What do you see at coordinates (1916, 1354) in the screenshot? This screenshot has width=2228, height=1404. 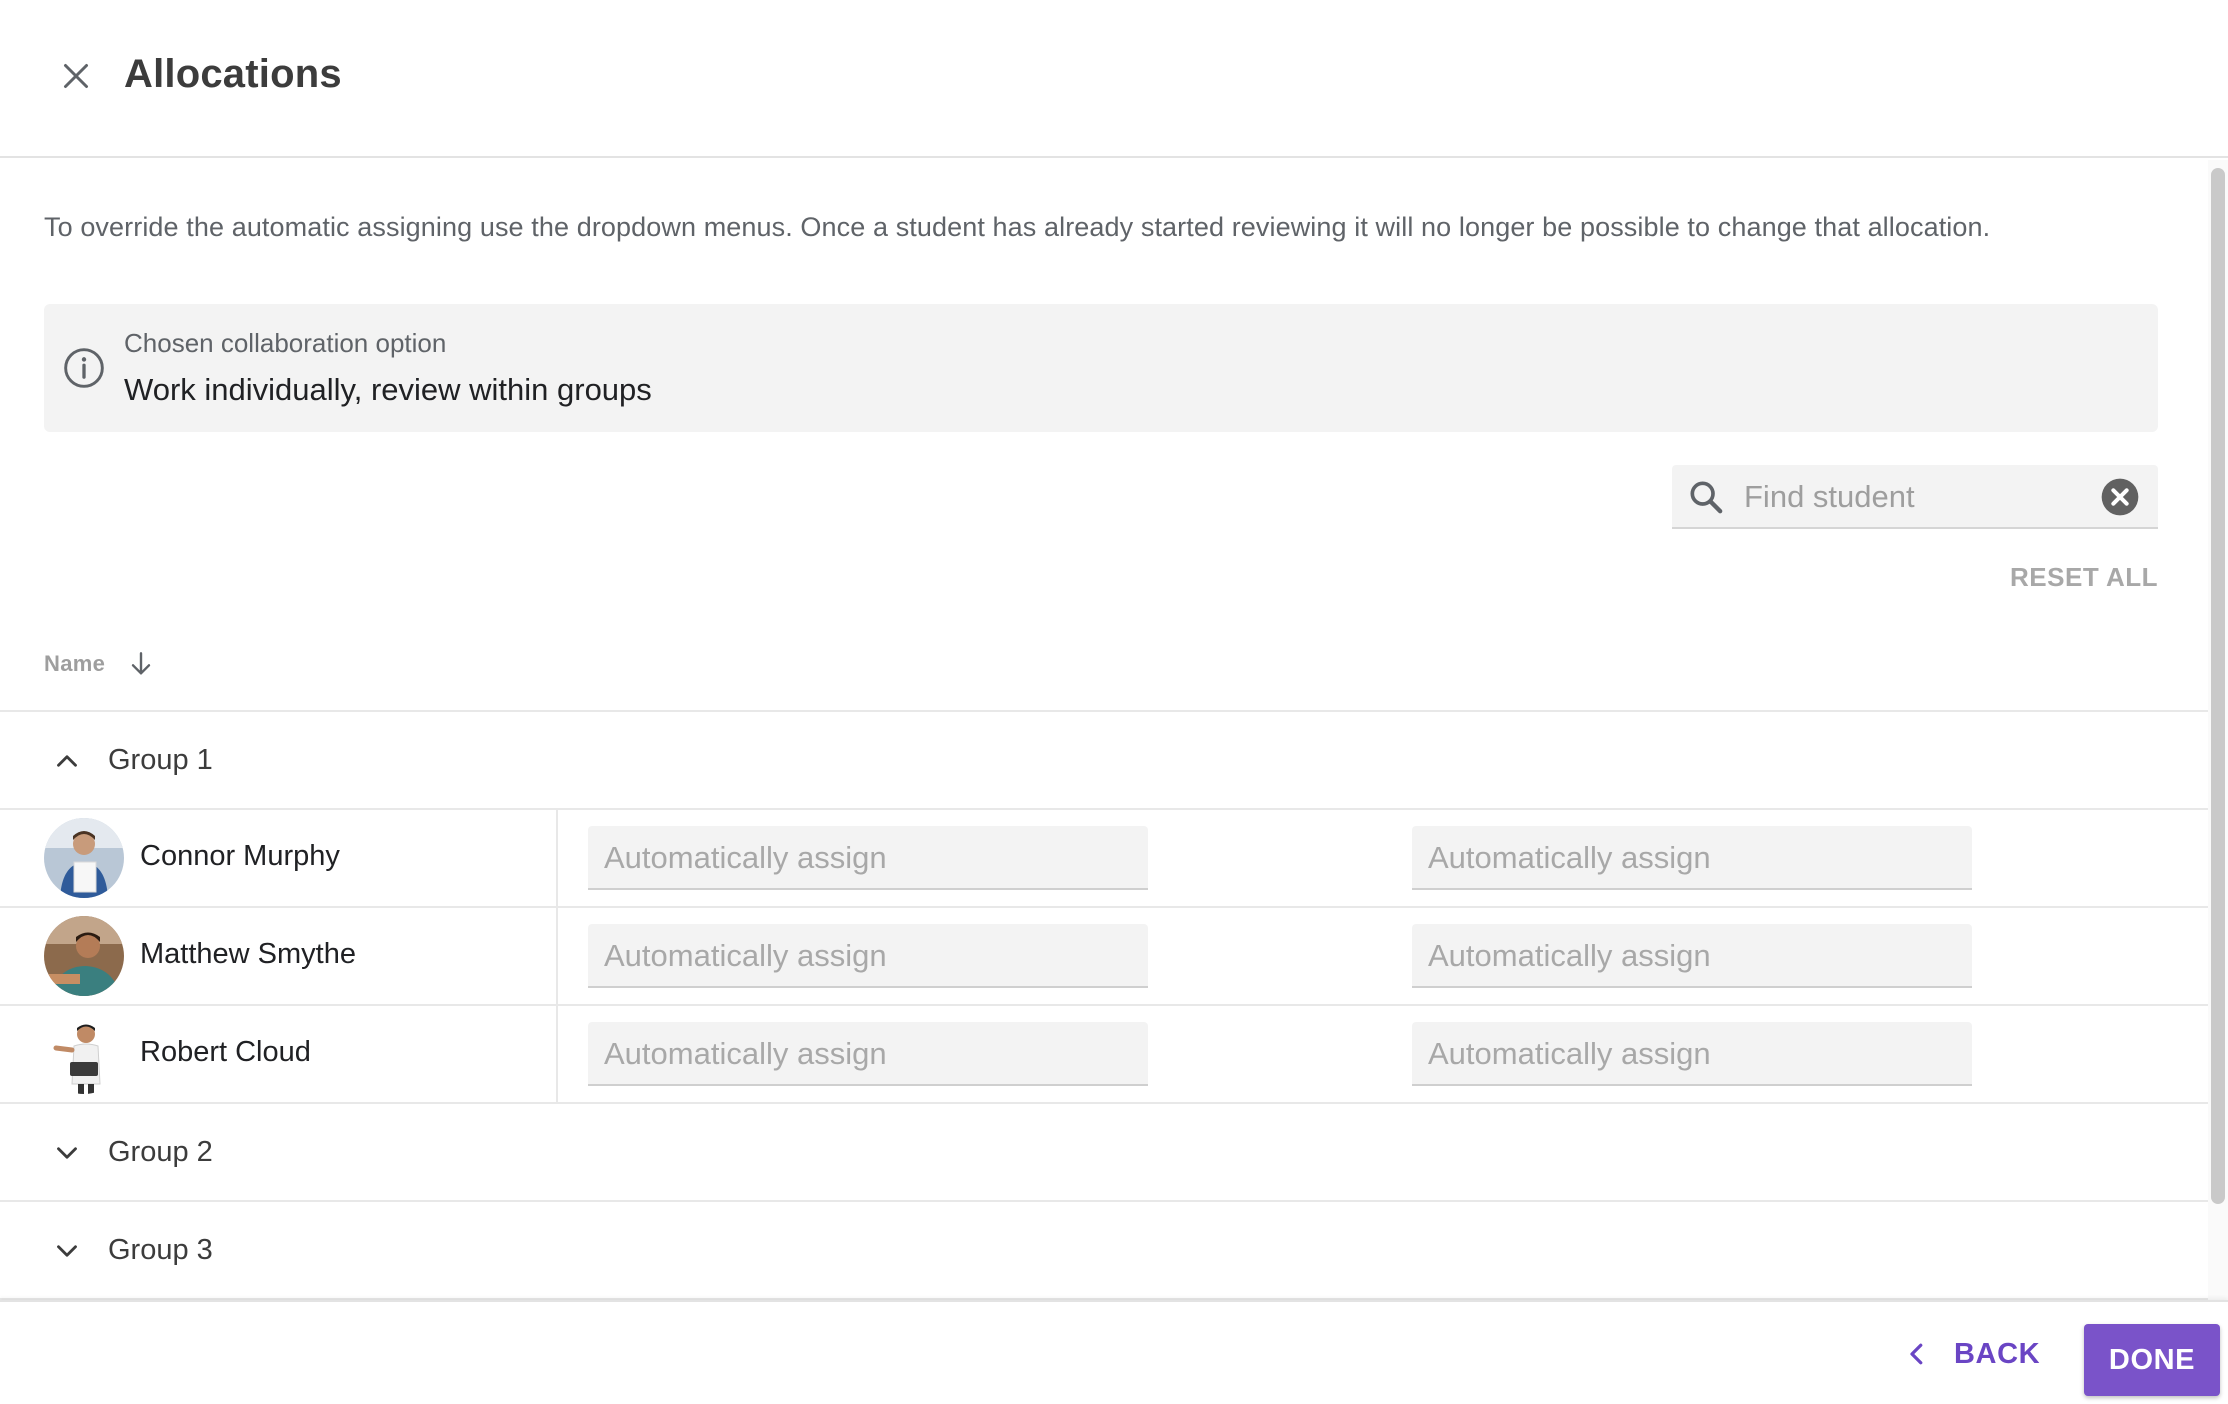 I see `chevron-left-icon` at bounding box center [1916, 1354].